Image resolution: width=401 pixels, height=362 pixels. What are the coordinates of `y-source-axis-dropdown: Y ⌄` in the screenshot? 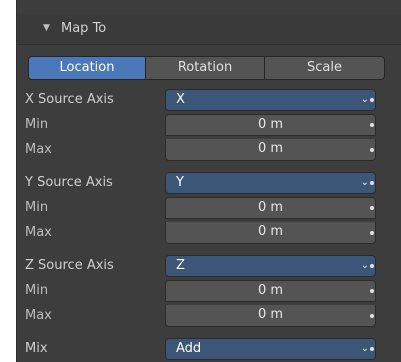 It's located at (270, 183).